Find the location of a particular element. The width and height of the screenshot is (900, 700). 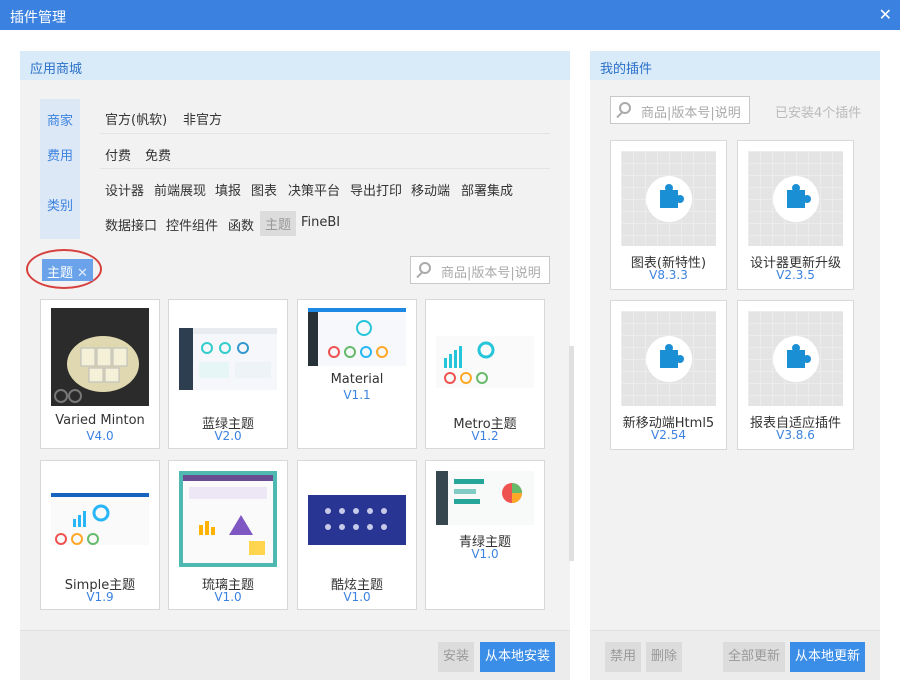

installed-plugin-card: 新移动端Html5 V2.54 is located at coordinates (668, 375).